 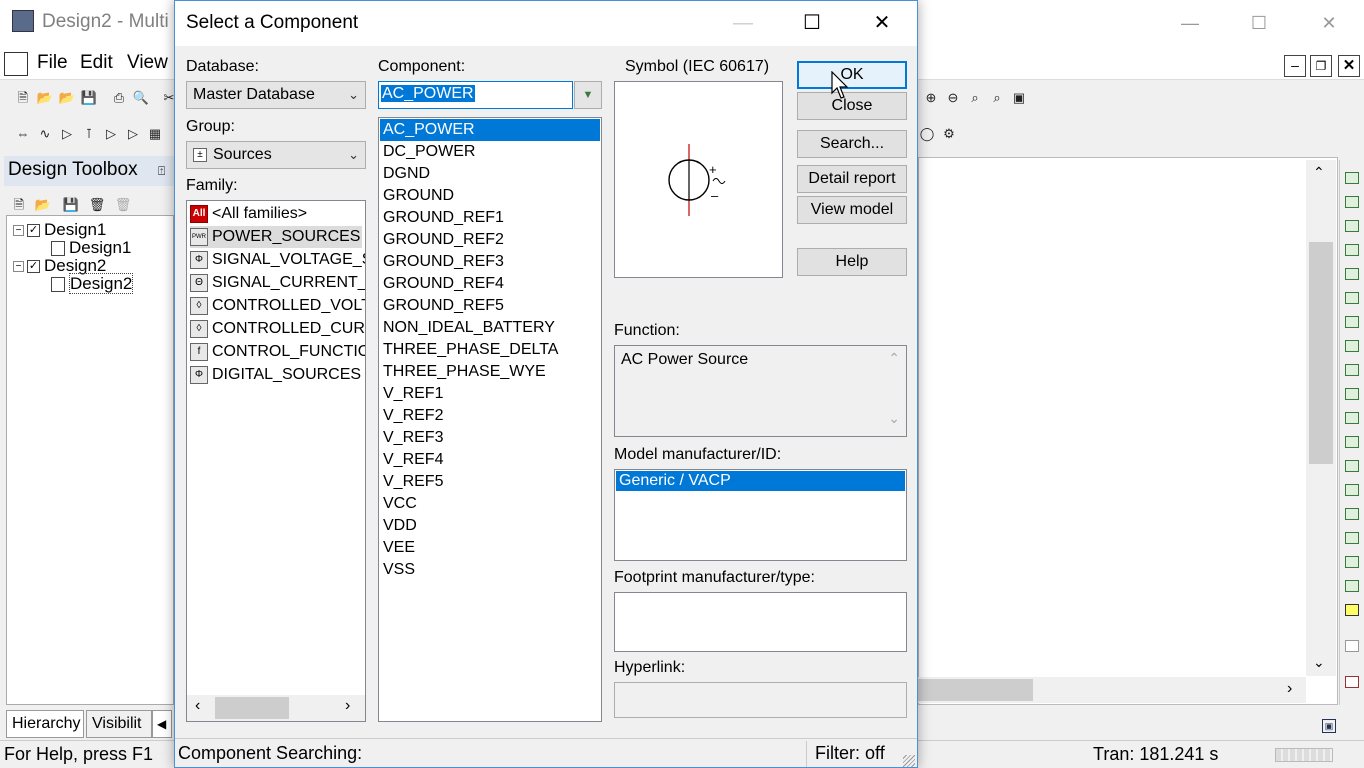 What do you see at coordinates (975, 98) in the screenshot?
I see `zoom-area-icon: ⌕` at bounding box center [975, 98].